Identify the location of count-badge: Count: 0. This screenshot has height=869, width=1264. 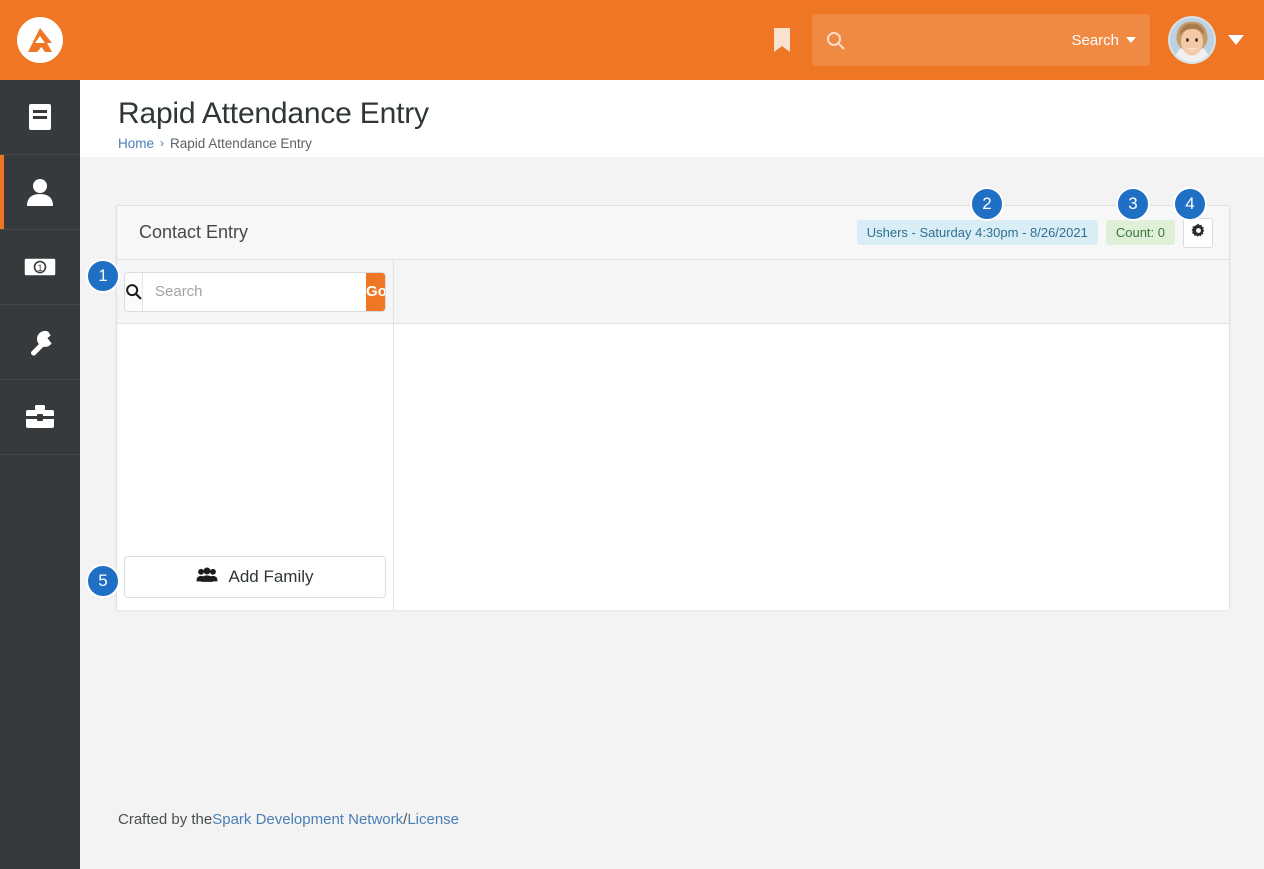
(1140, 232).